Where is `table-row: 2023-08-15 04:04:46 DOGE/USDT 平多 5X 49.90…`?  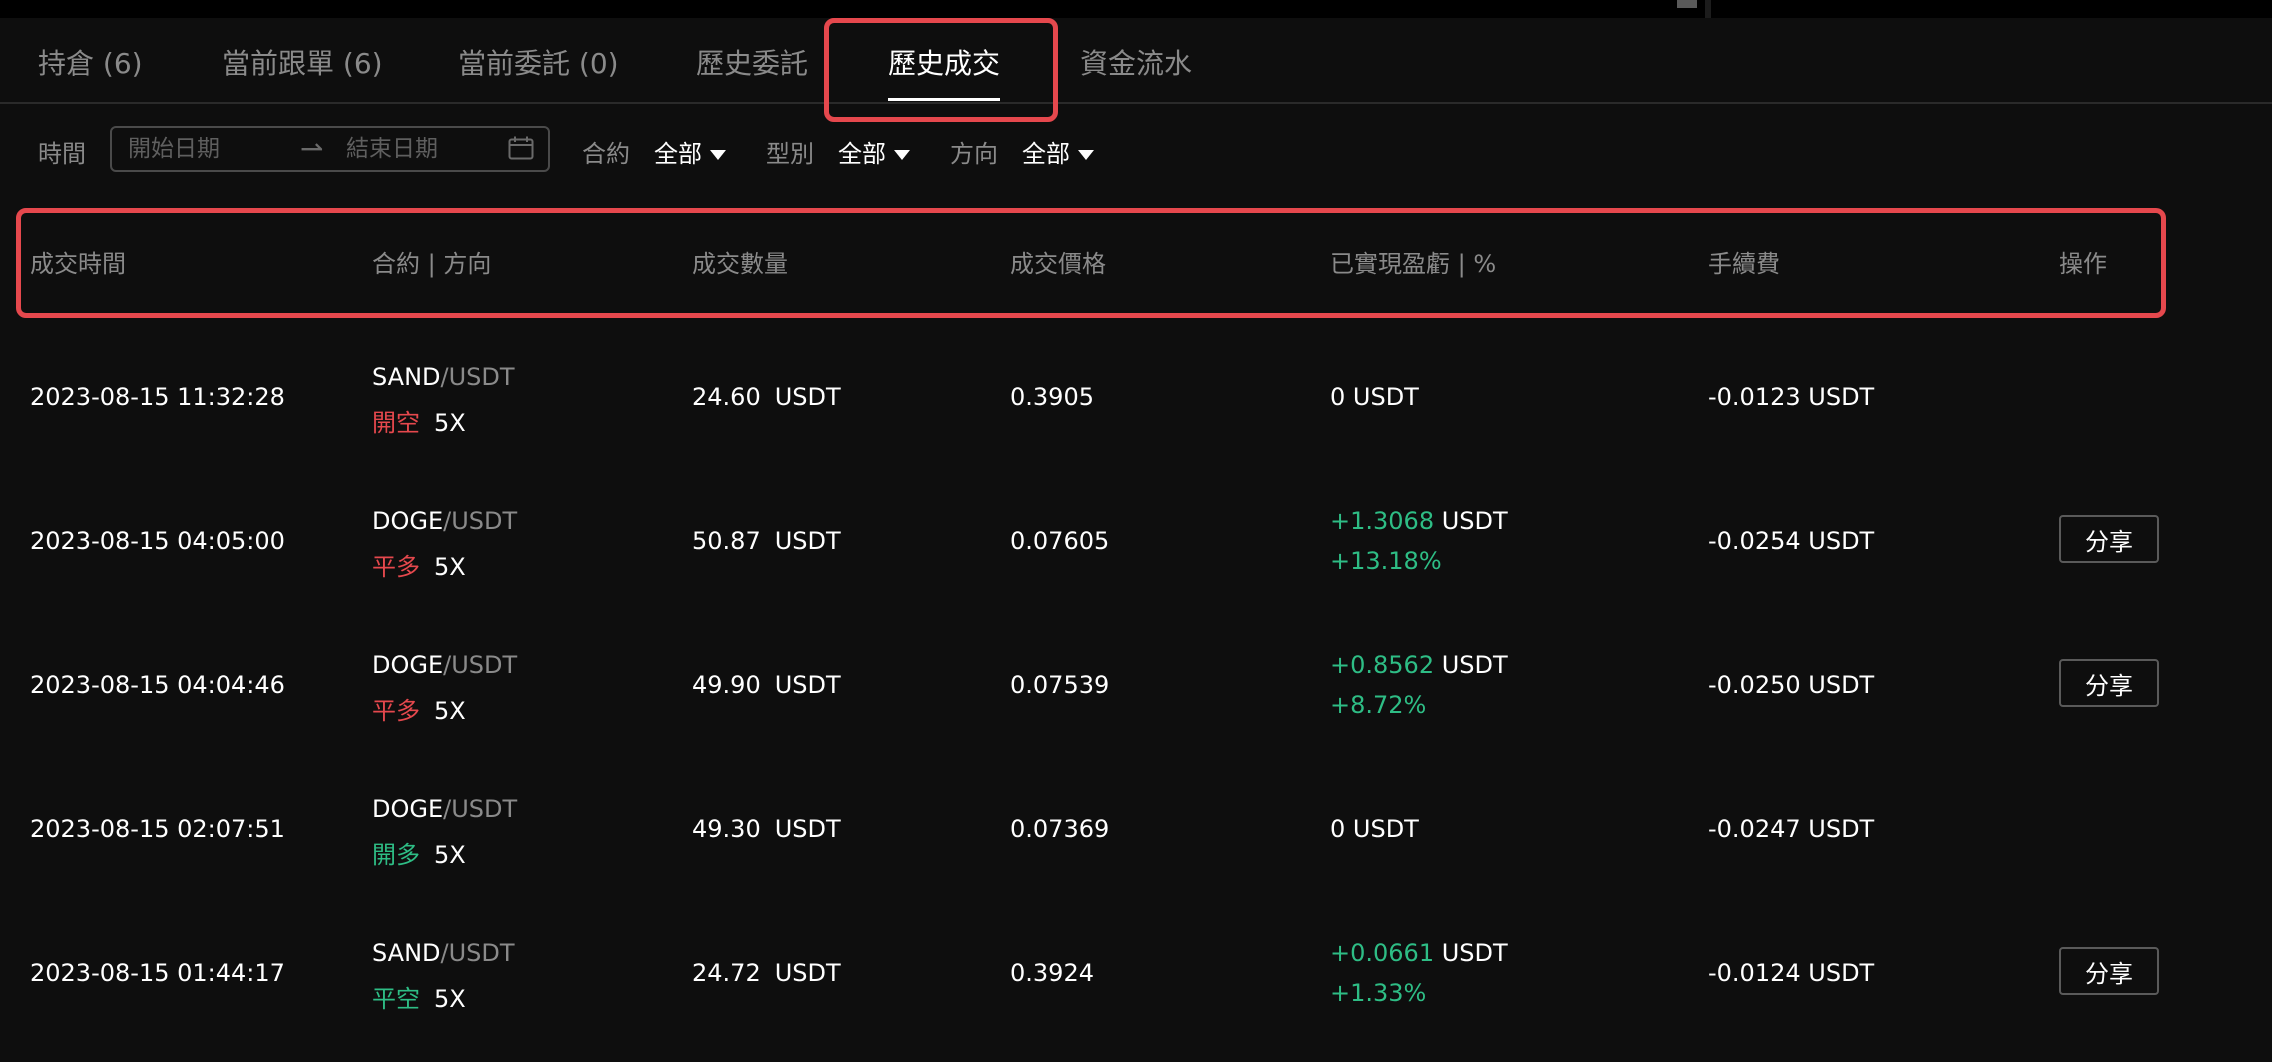 table-row: 2023-08-15 04:04:46 DOGE/USDT 平多 5X 49.90… is located at coordinates (1136, 685).